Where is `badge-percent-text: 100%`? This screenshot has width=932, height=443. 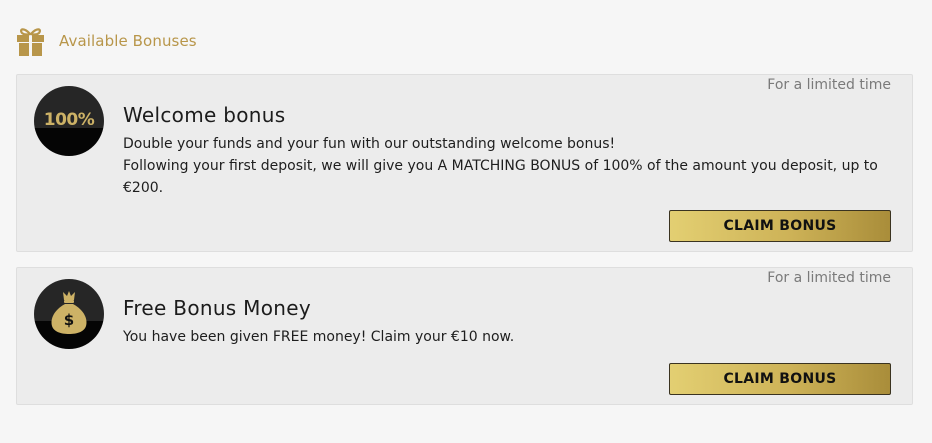
badge-percent-text: 100% is located at coordinates (69, 120).